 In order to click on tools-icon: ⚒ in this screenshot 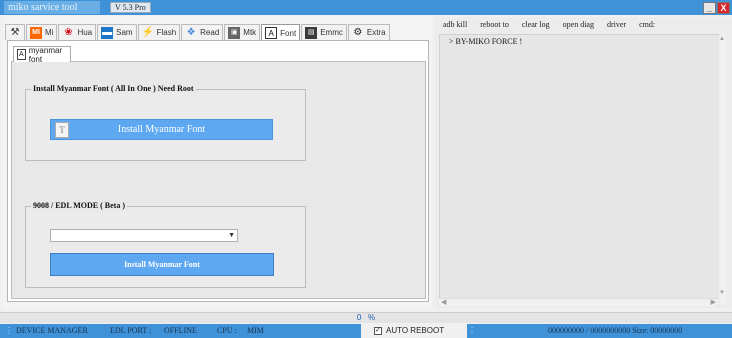, I will do `click(15, 32)`.